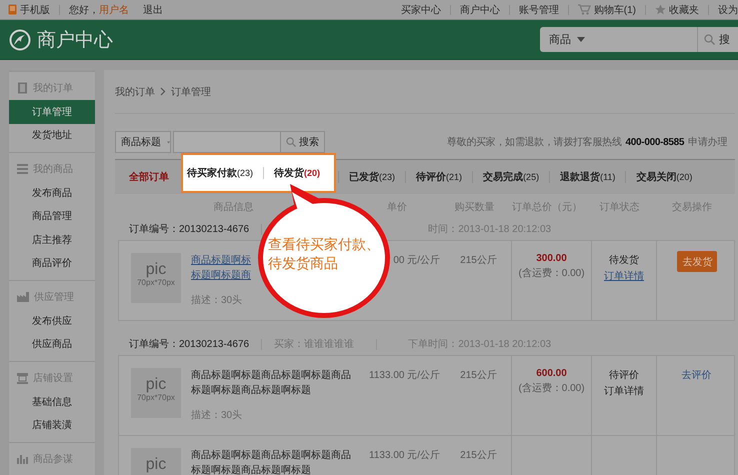 The width and height of the screenshot is (738, 475). What do you see at coordinates (624, 276) in the screenshot?
I see `order-detail-link: 订单详情` at bounding box center [624, 276].